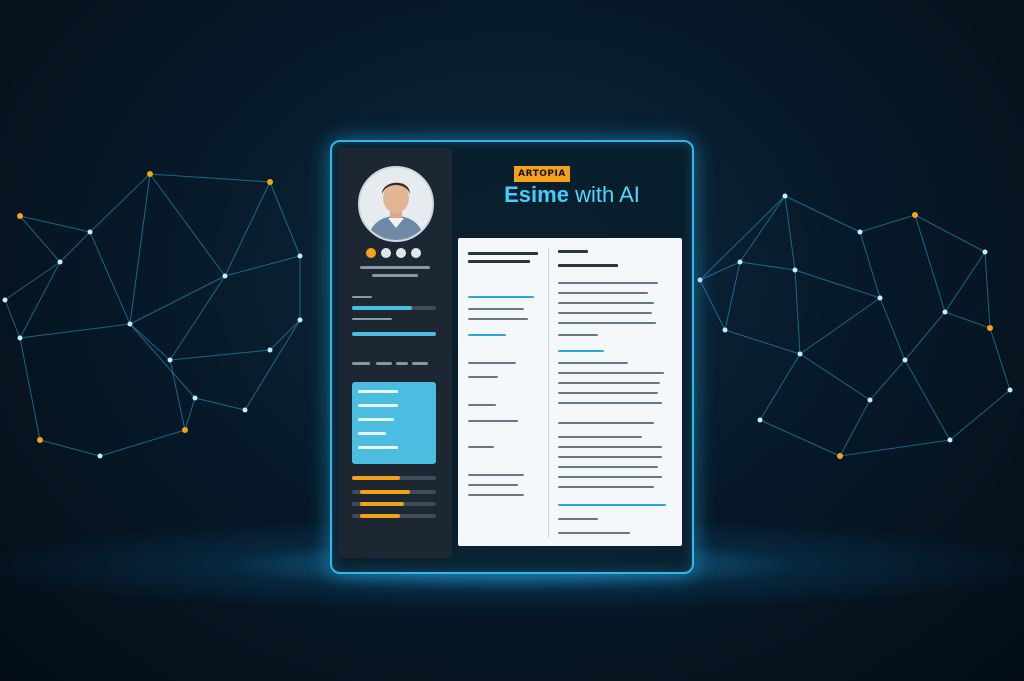 The image size is (1024, 681). Describe the element at coordinates (393, 253) in the screenshot. I see `rating-dots` at that location.